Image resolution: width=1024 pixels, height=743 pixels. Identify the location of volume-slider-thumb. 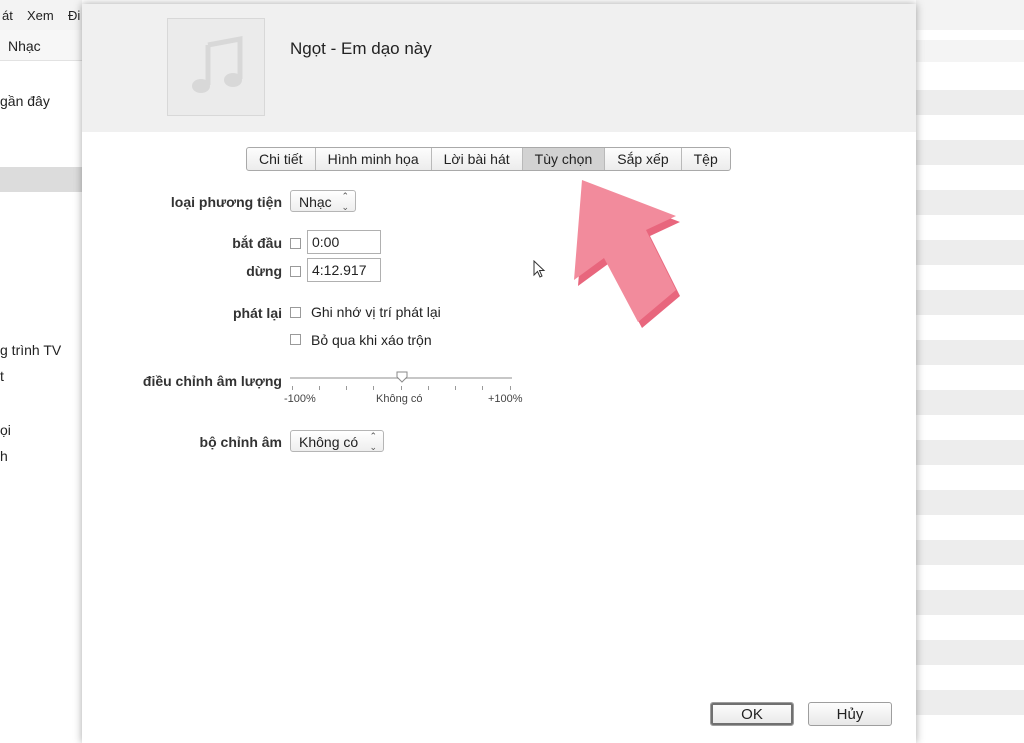
(402, 377).